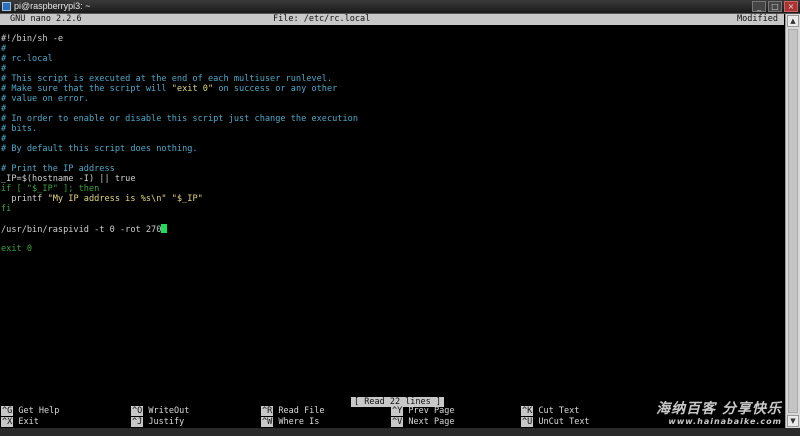  Describe the element at coordinates (550, 411) in the screenshot. I see `shortcut-cut-text: ^K Cut Text` at that location.